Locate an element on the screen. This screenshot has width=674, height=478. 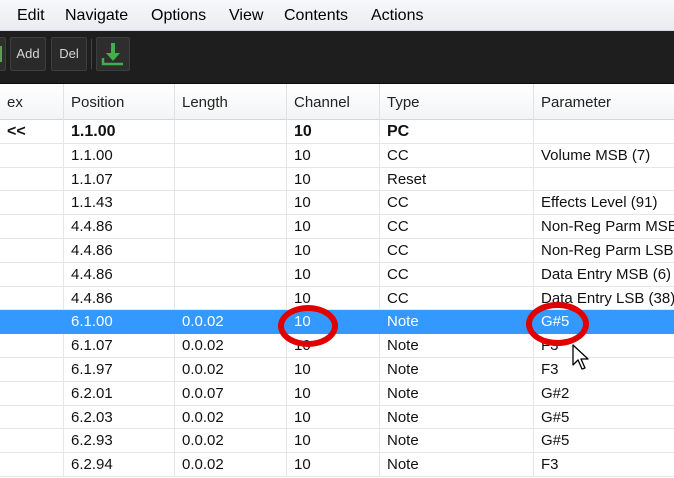
add-button: Add is located at coordinates (28, 54).